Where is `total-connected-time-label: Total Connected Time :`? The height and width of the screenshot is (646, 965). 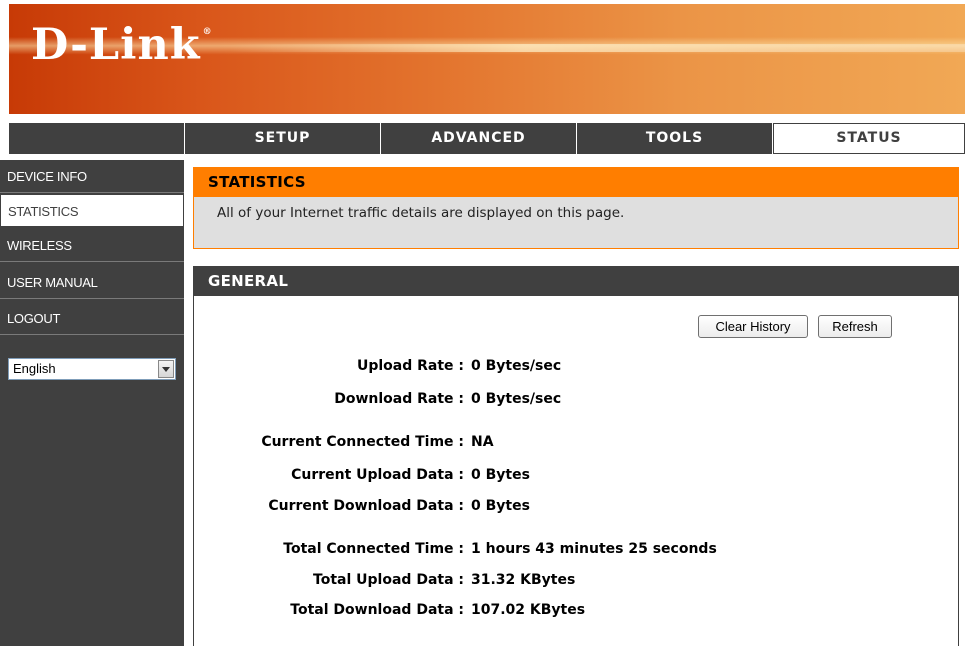
total-connected-time-label: Total Connected Time : is located at coordinates (373, 549).